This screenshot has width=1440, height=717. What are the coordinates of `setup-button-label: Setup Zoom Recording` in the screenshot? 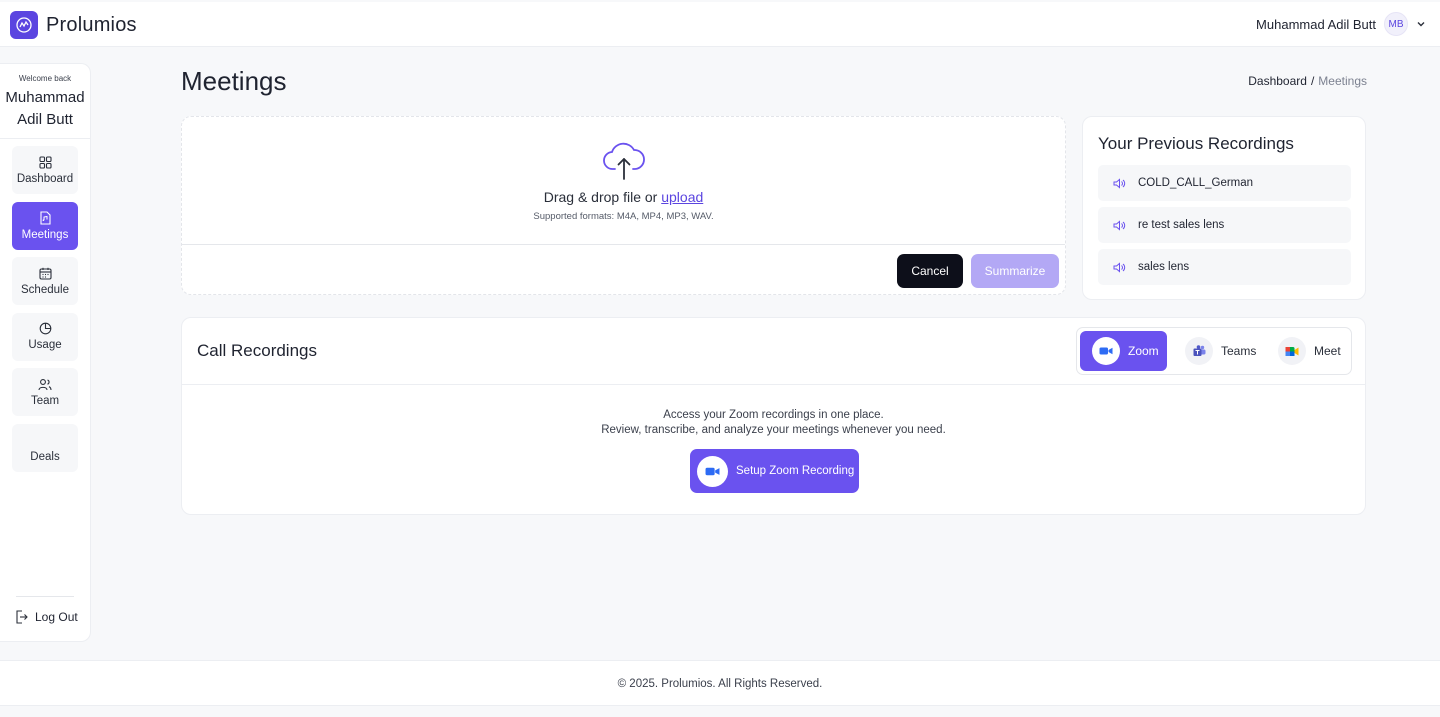 It's located at (795, 471).